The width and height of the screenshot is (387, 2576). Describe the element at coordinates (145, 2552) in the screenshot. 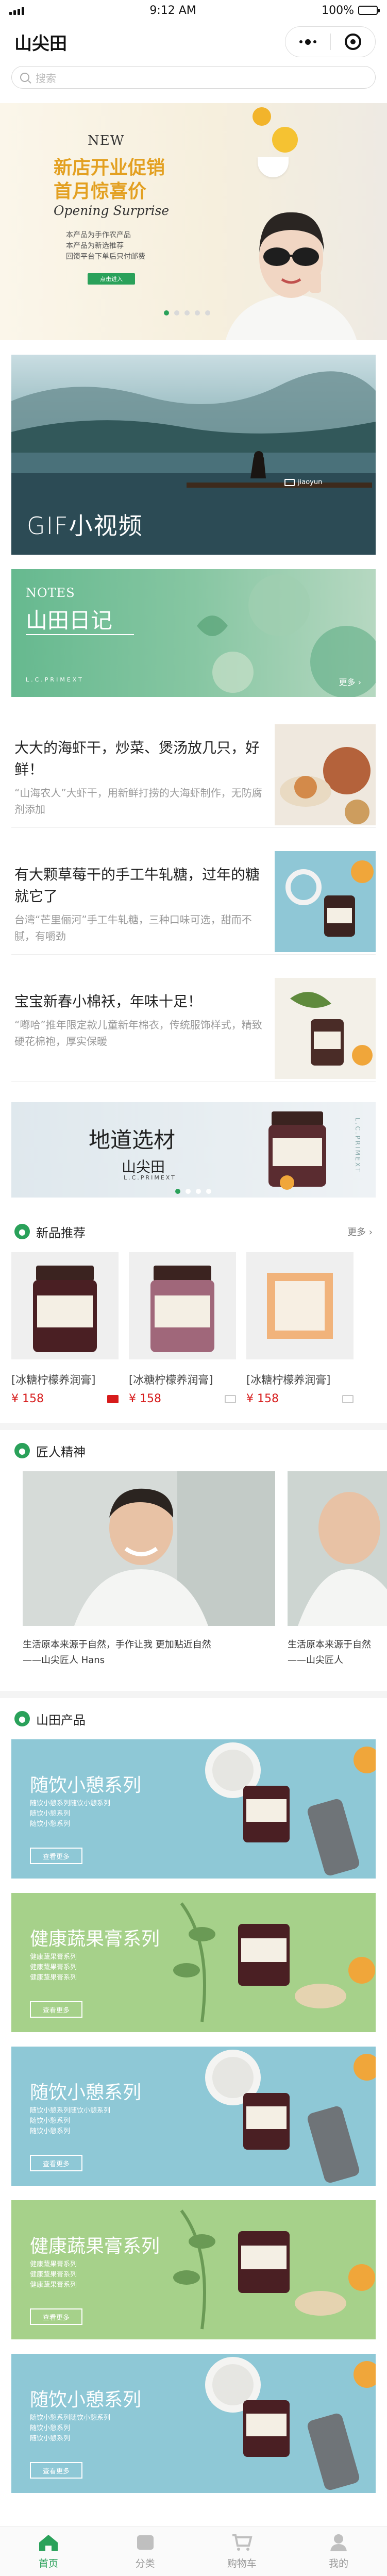

I see `tab-category: 分类` at that location.